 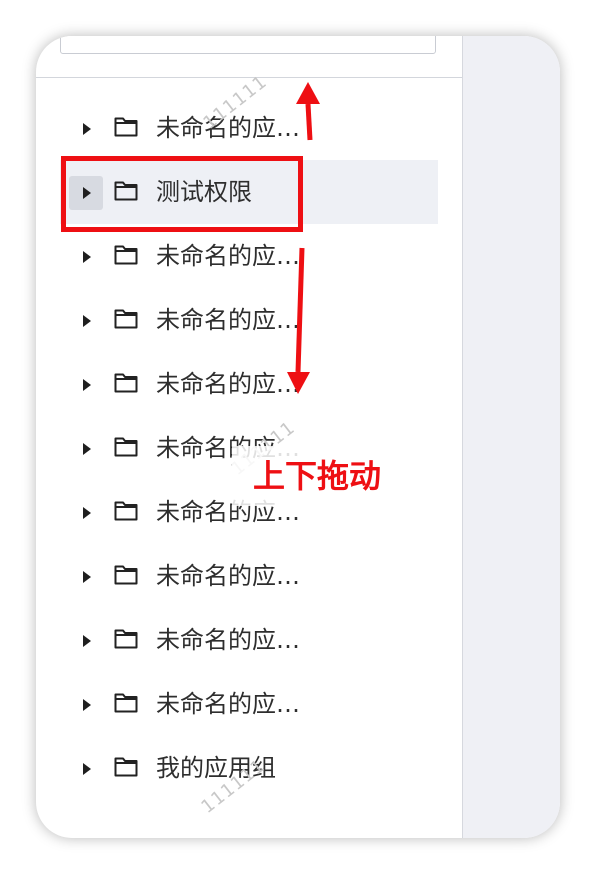 I want to click on drag-arrows, so click(x=303, y=238).